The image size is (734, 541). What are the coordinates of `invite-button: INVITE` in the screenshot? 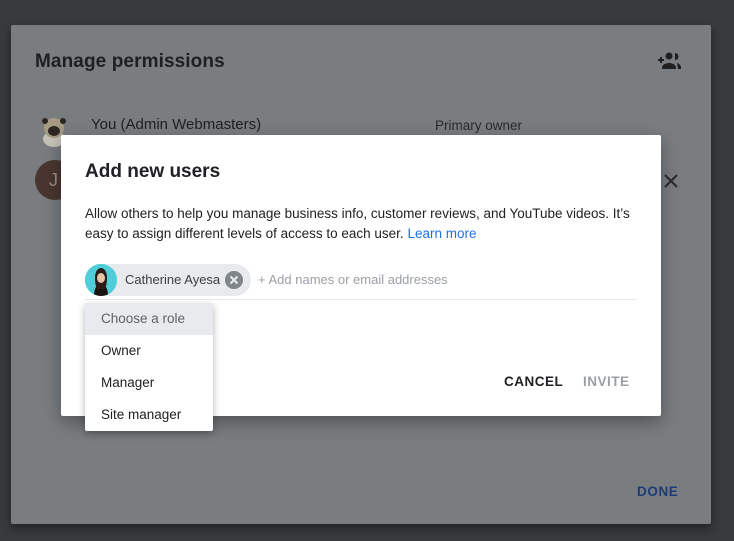 It's located at (606, 381).